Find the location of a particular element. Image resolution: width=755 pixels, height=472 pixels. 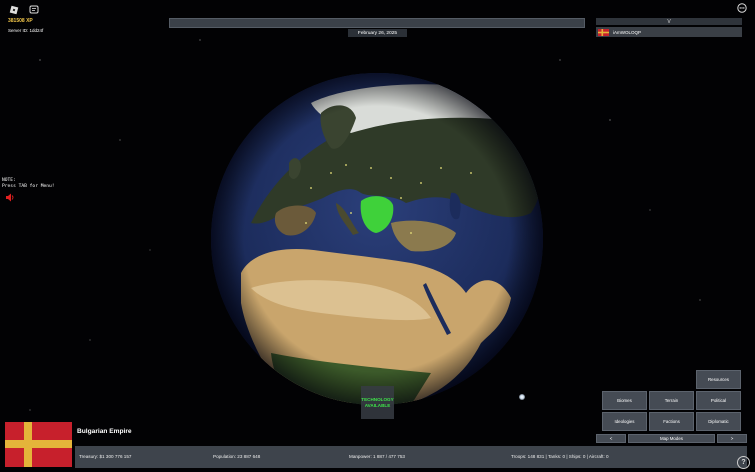

top-left-icons is located at coordinates (24, 10).